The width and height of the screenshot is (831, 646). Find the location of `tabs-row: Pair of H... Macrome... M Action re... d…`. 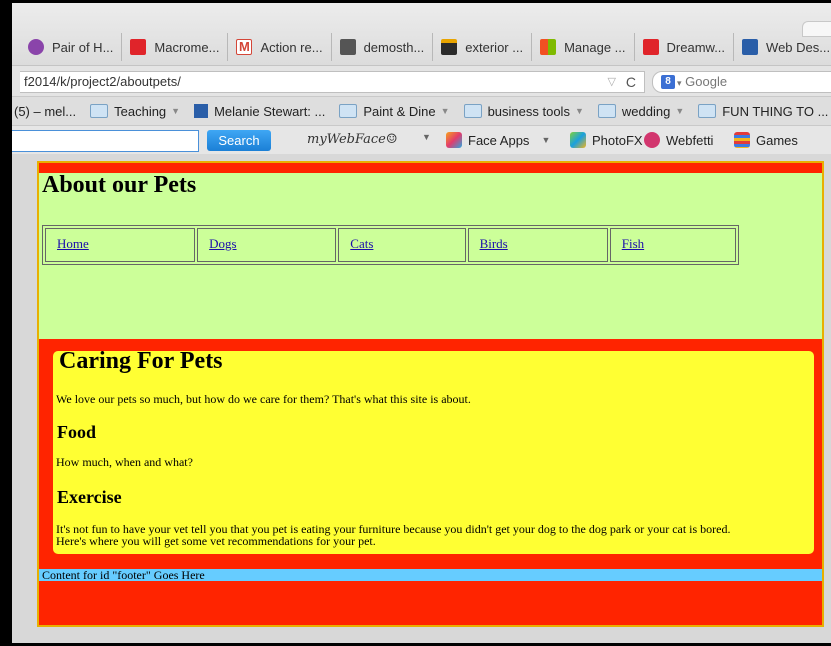

tabs-row: Pair of H... Macrome... M Action re... d… is located at coordinates (421, 47).